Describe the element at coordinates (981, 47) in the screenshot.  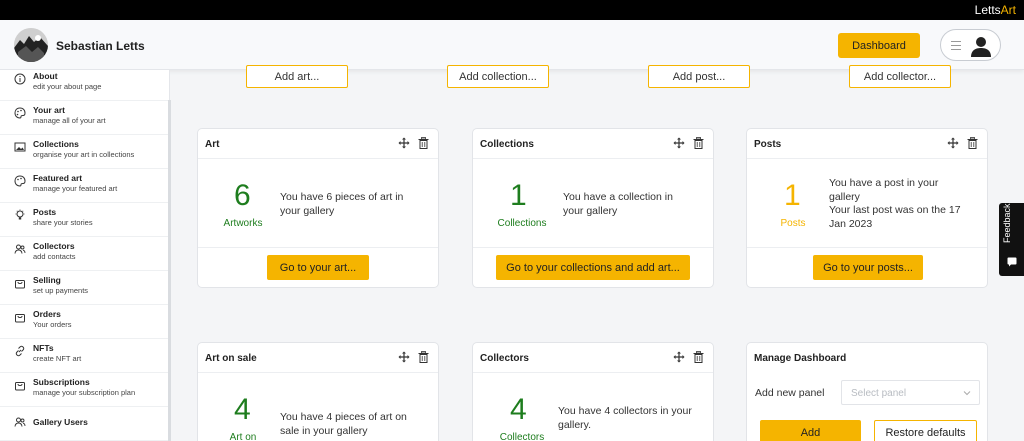
I see `user-icon` at that location.